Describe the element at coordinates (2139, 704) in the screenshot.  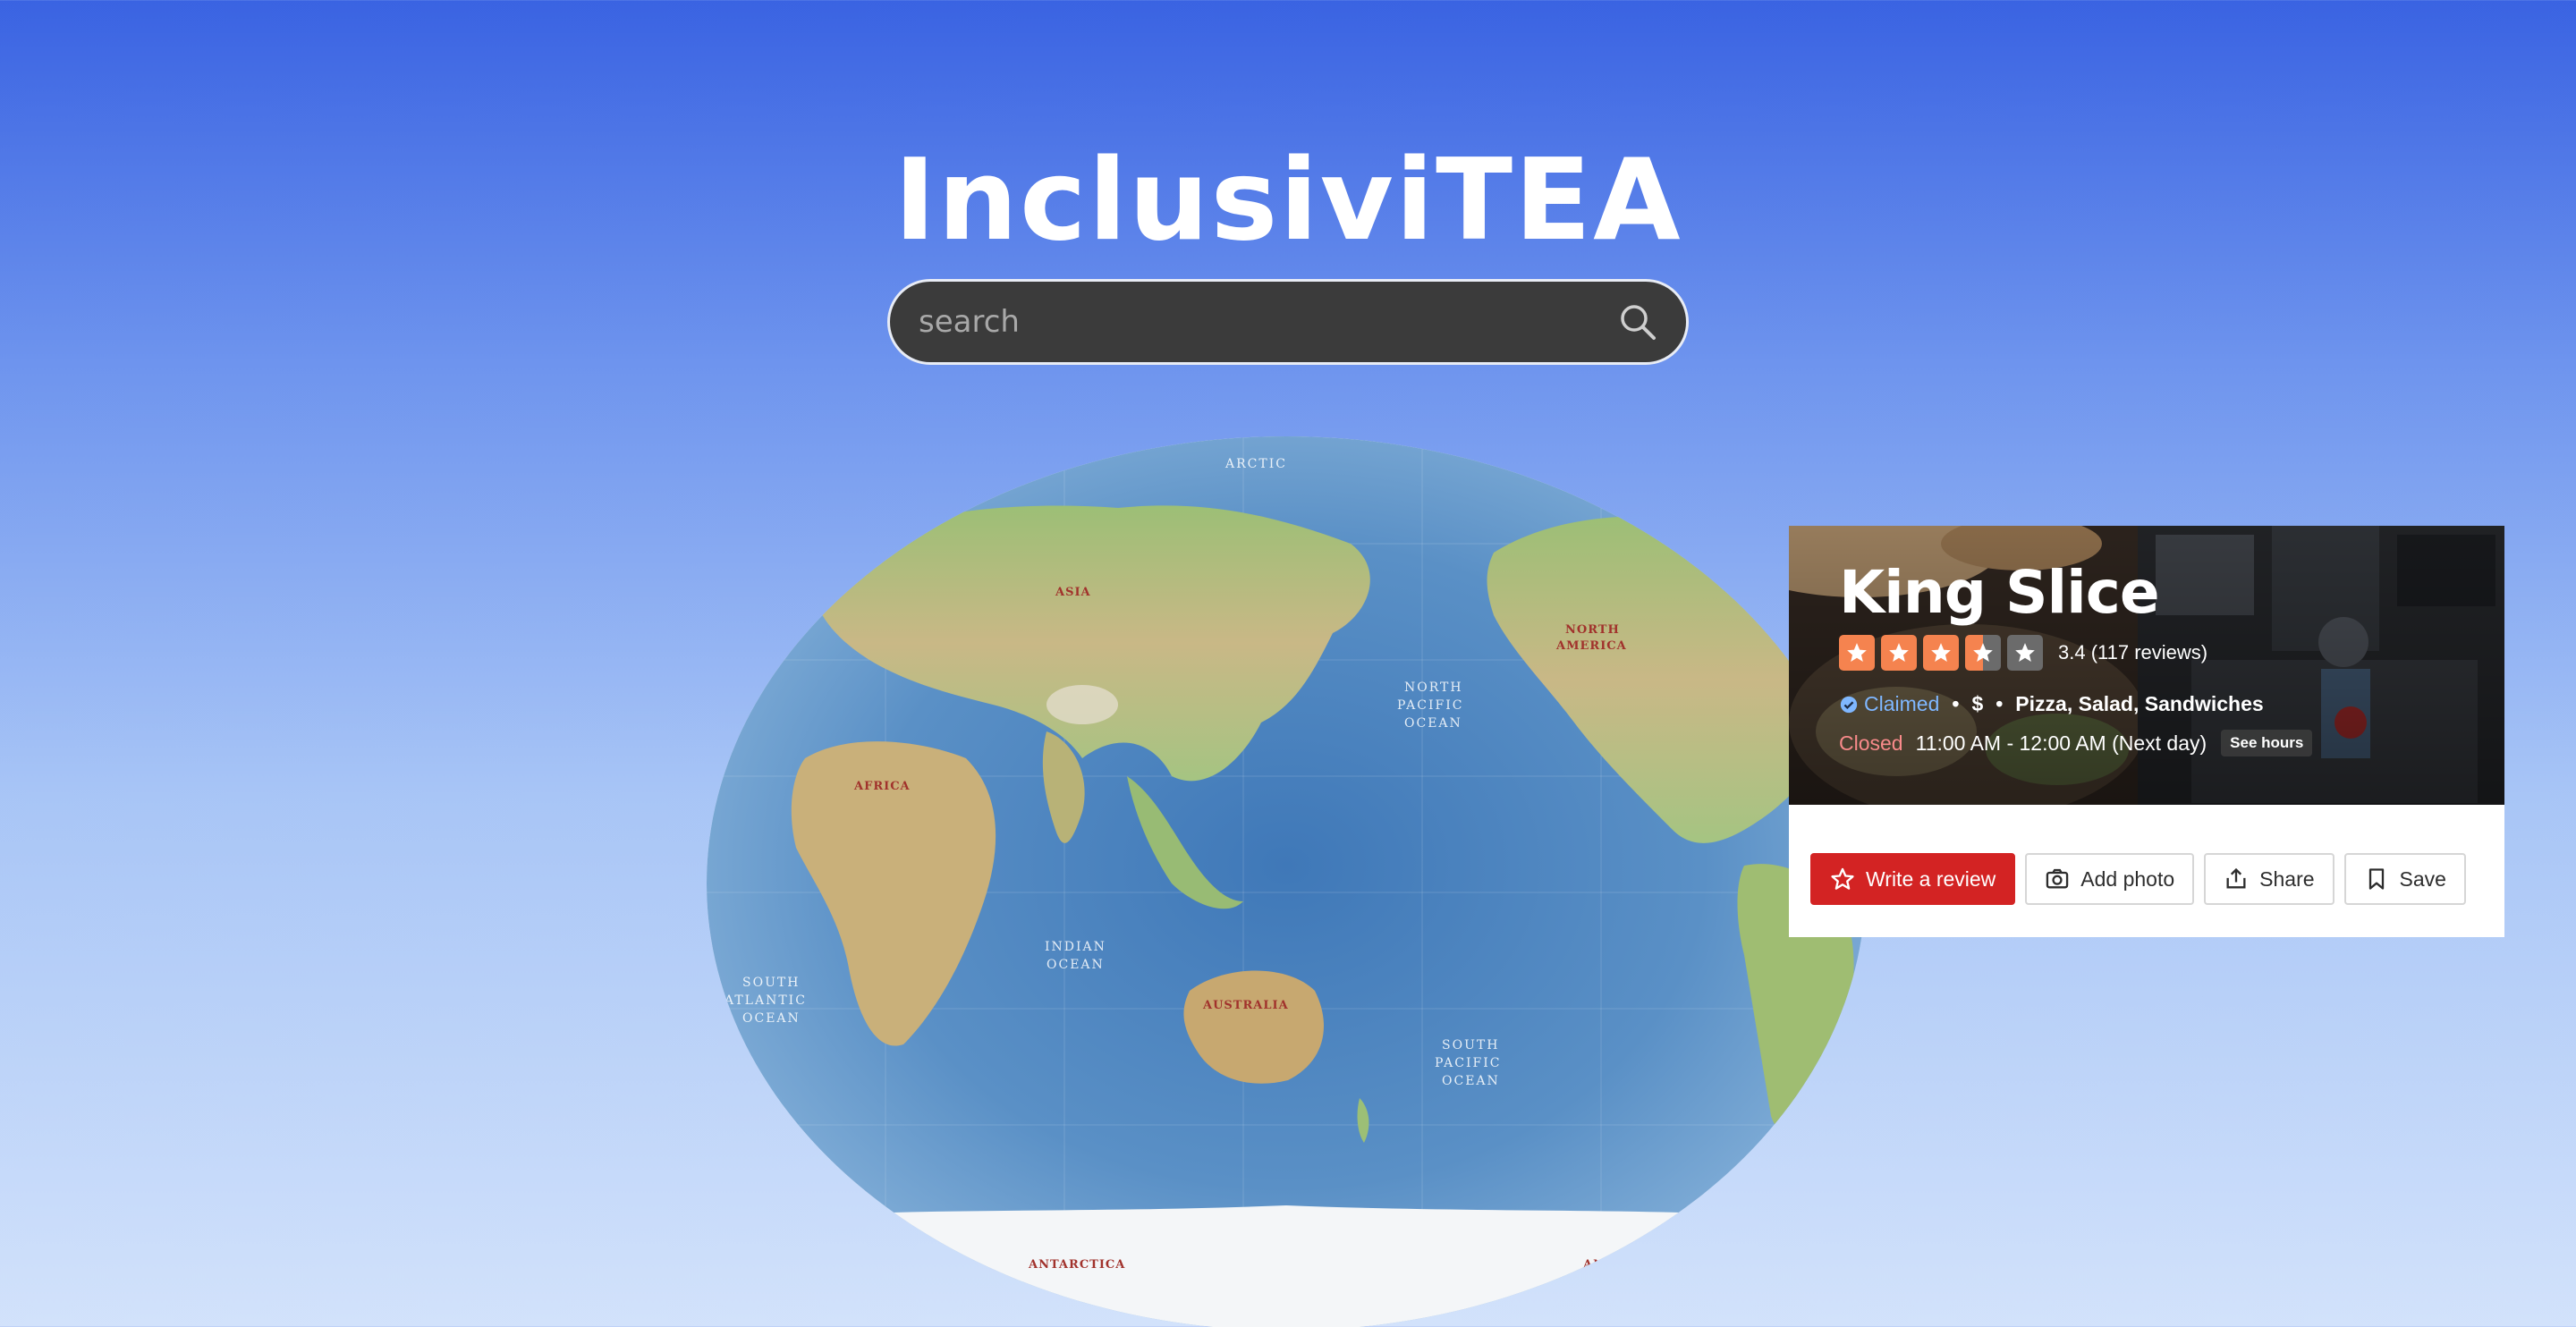
I see `business-categories: Pizza, Salad, Sandwiches` at that location.